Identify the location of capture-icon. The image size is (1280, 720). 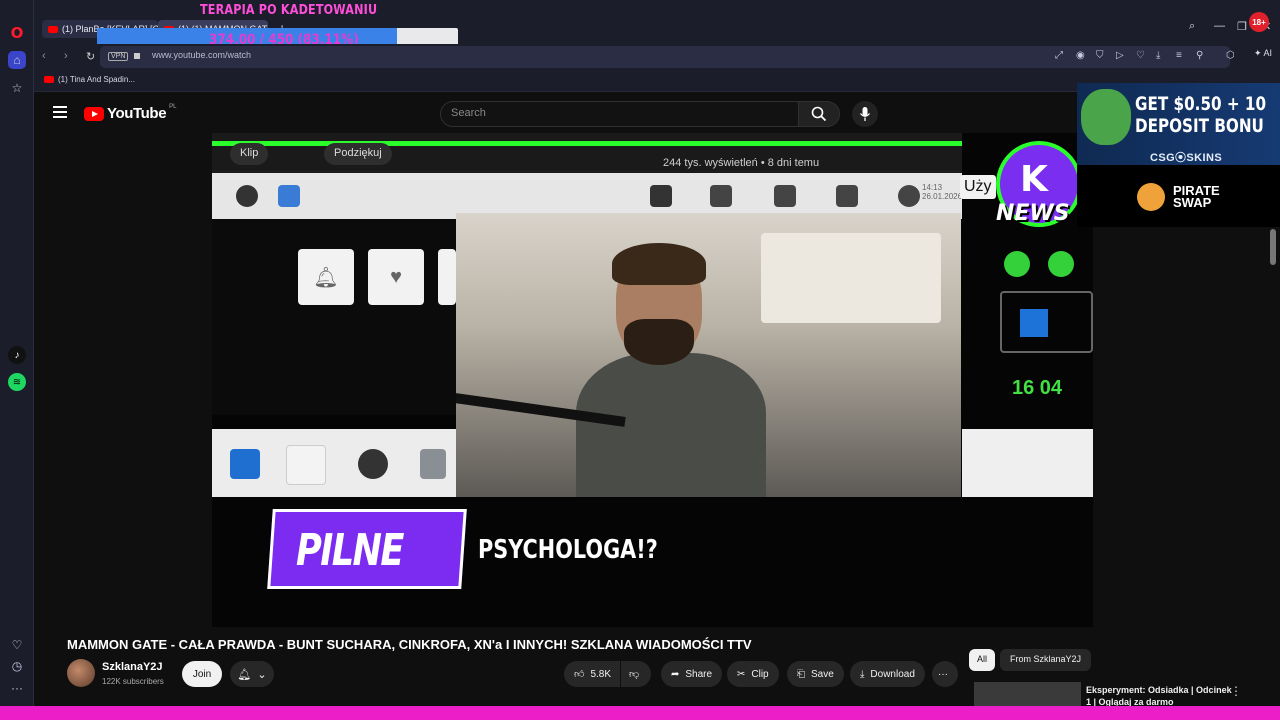
(847, 196).